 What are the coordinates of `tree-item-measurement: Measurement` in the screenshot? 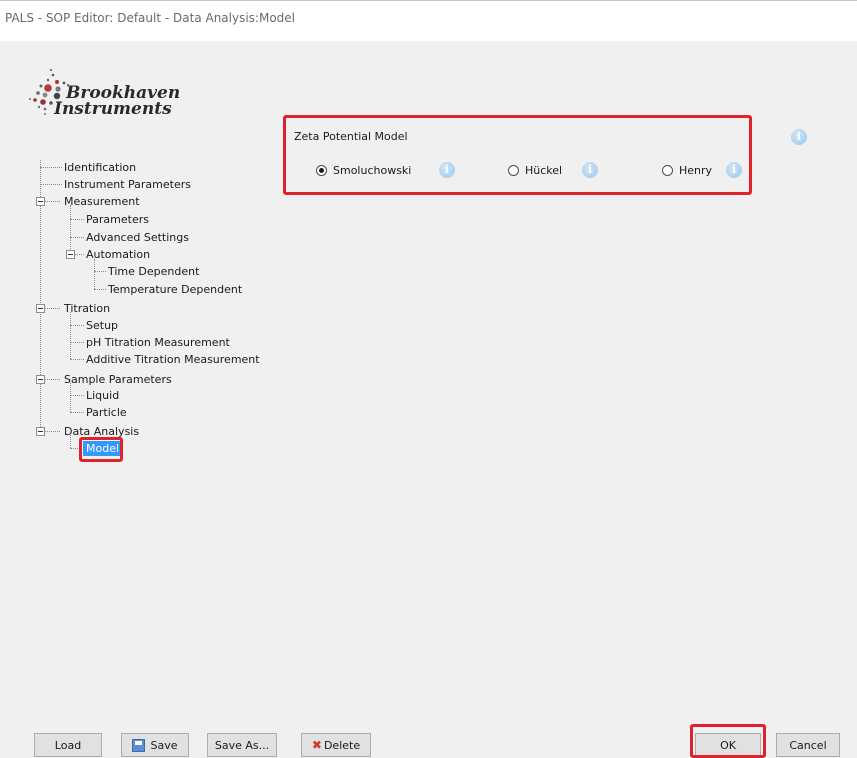 It's located at (102, 201).